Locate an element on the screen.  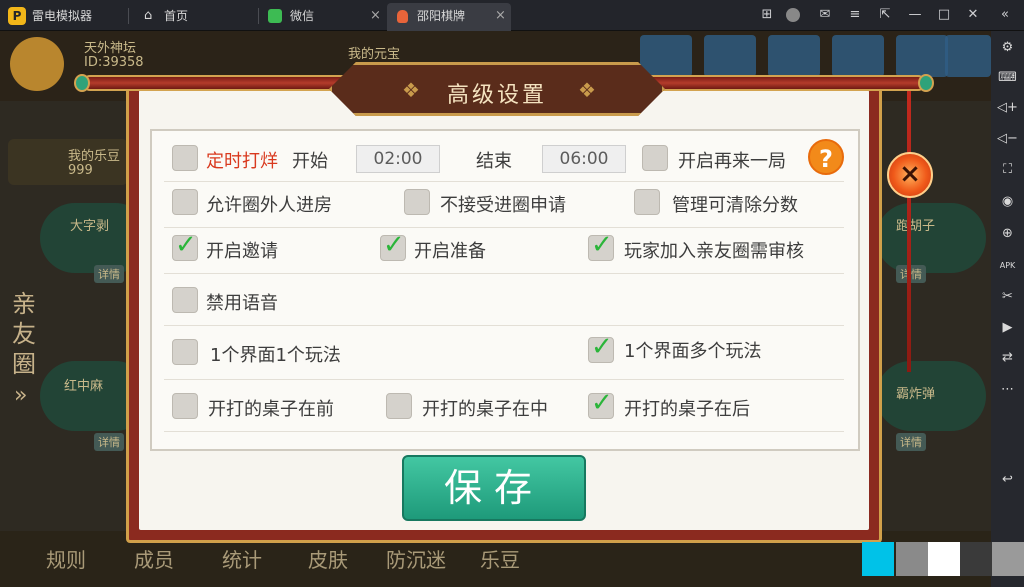
save-button: 保存 is located at coordinates (494, 488).